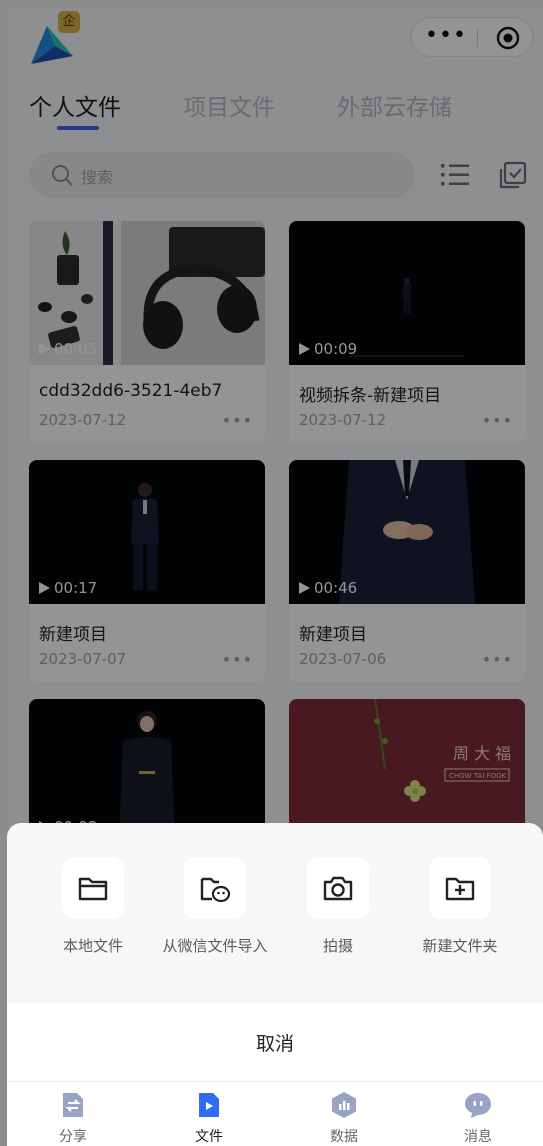 This screenshot has width=543, height=1146. I want to click on folder-icon, so click(93, 889).